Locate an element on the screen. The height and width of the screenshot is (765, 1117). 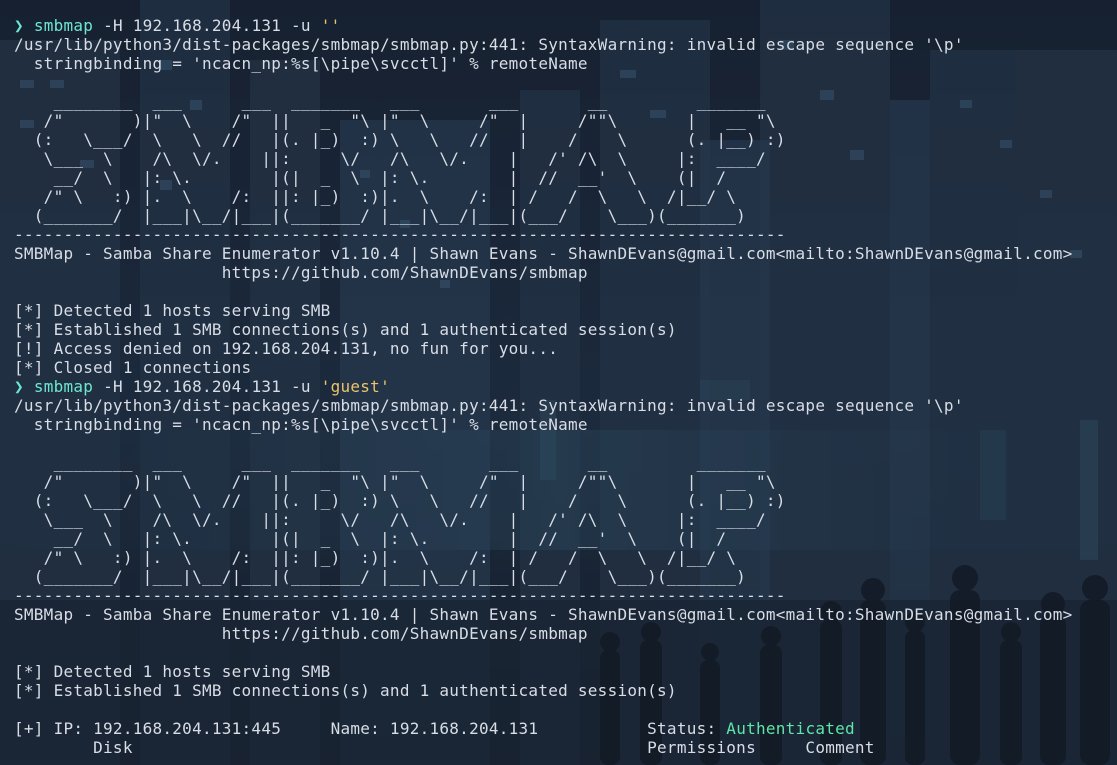
command-line: ❯ smbmap -H 192.168.204.131 -u 'guest' is located at coordinates (543, 386).